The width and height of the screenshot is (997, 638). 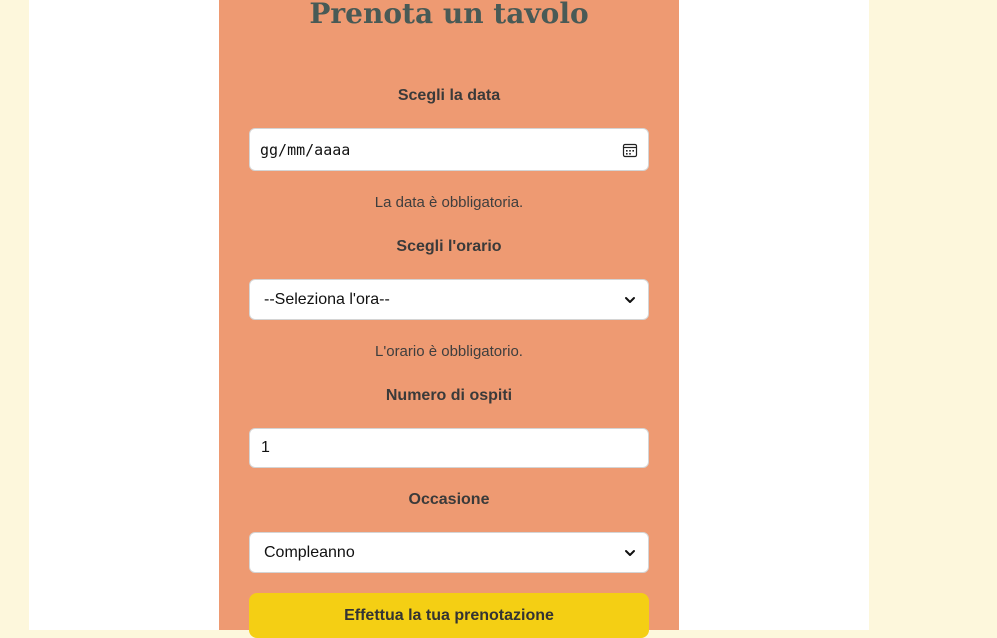 I want to click on date-label: Scegli la data, so click(x=449, y=95).